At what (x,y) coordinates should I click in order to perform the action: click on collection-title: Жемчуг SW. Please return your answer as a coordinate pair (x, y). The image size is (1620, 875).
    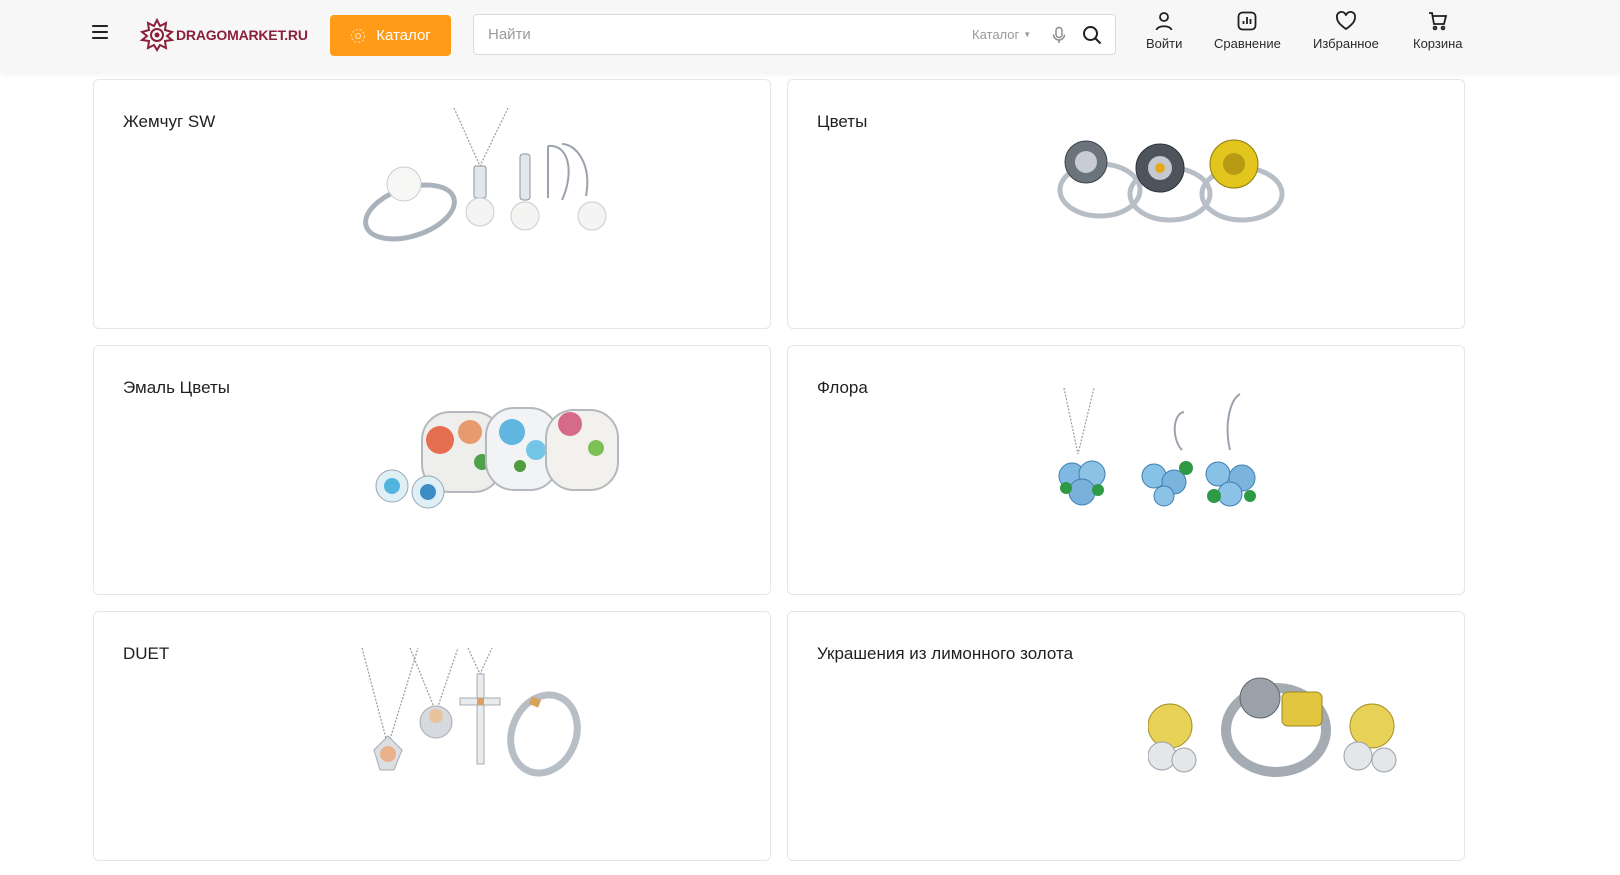
    Looking at the image, I should click on (169, 121).